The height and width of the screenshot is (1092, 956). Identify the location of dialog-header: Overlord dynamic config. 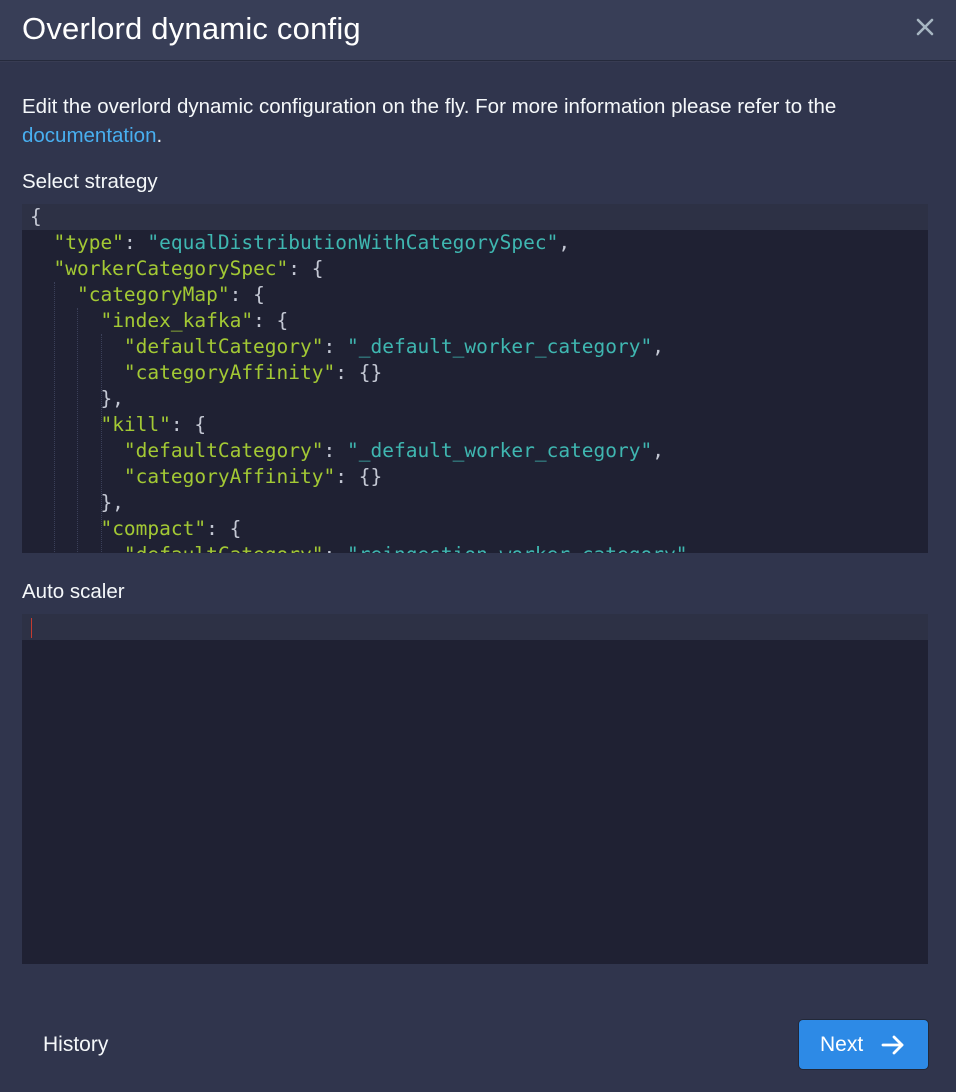
(478, 30).